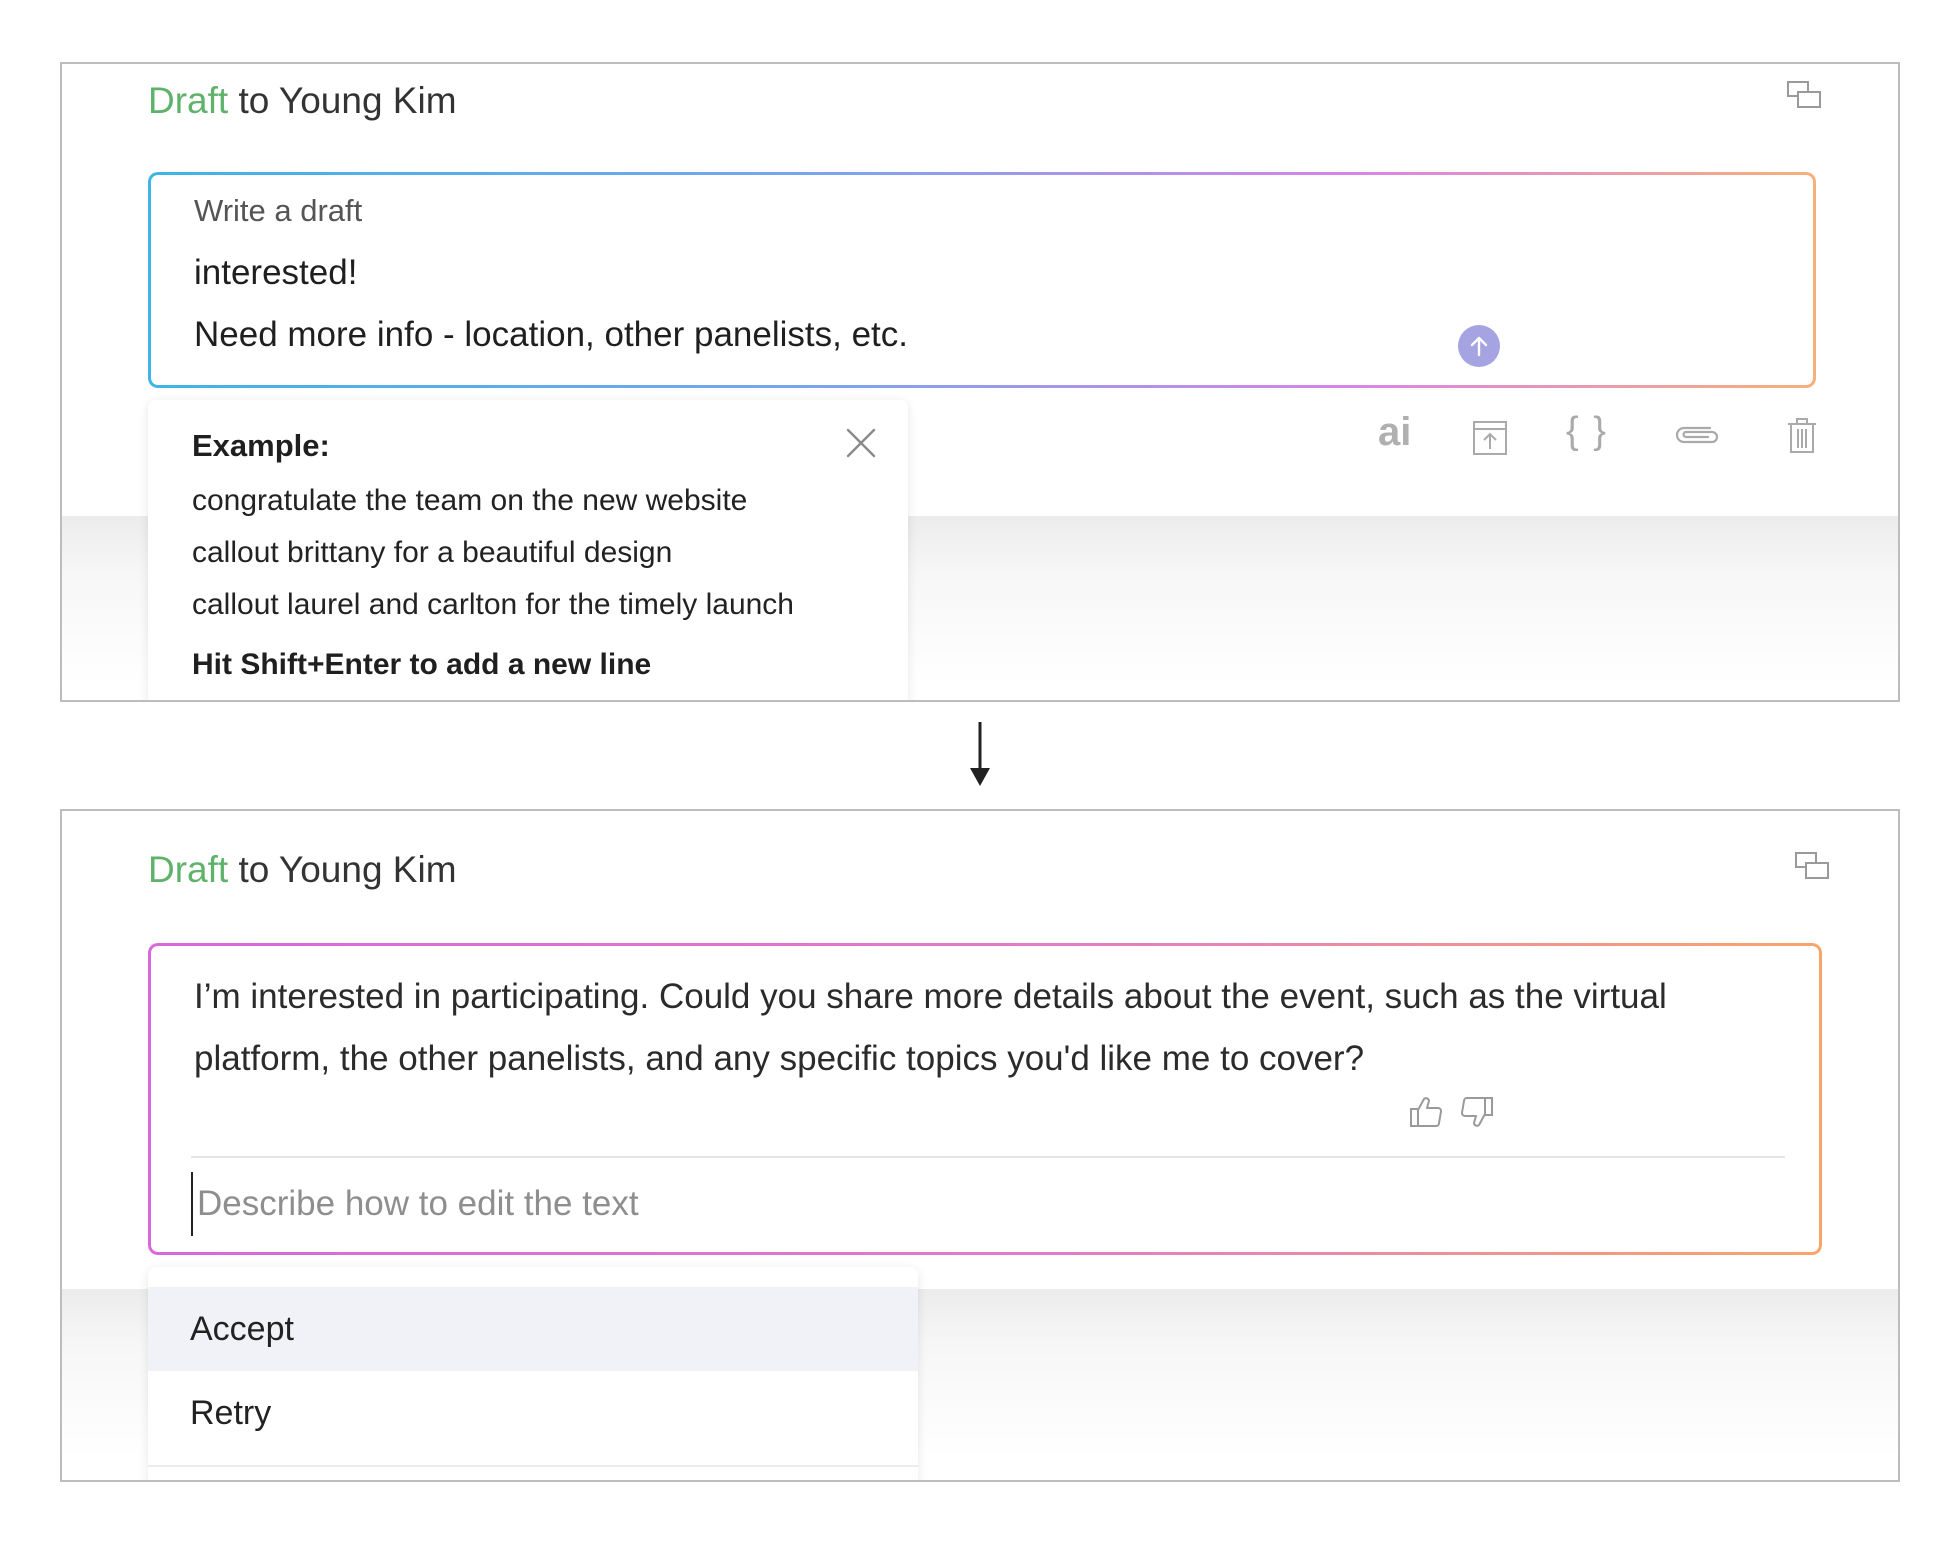 The height and width of the screenshot is (1542, 1960). What do you see at coordinates (980, 754) in the screenshot?
I see `arrow-down-icon` at bounding box center [980, 754].